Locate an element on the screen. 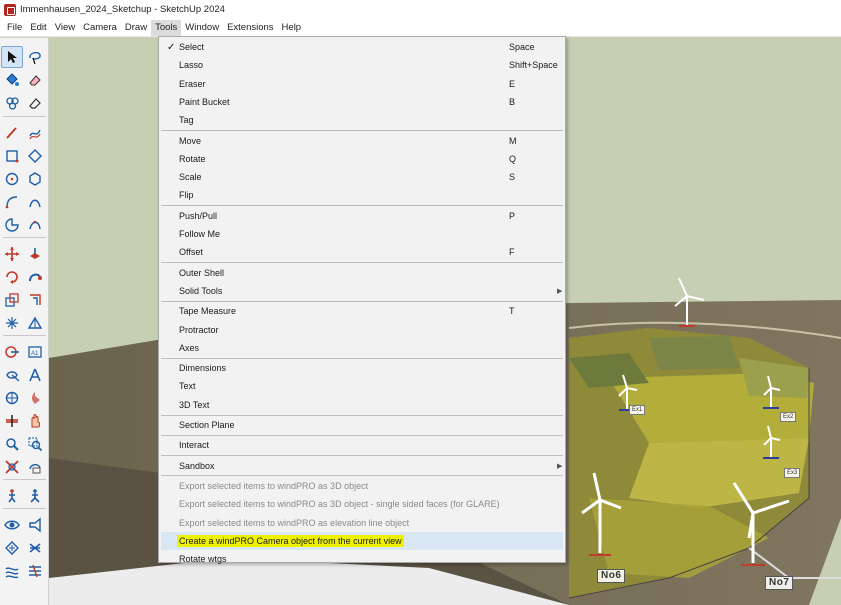  rotate-tool-button is located at coordinates (12, 277).